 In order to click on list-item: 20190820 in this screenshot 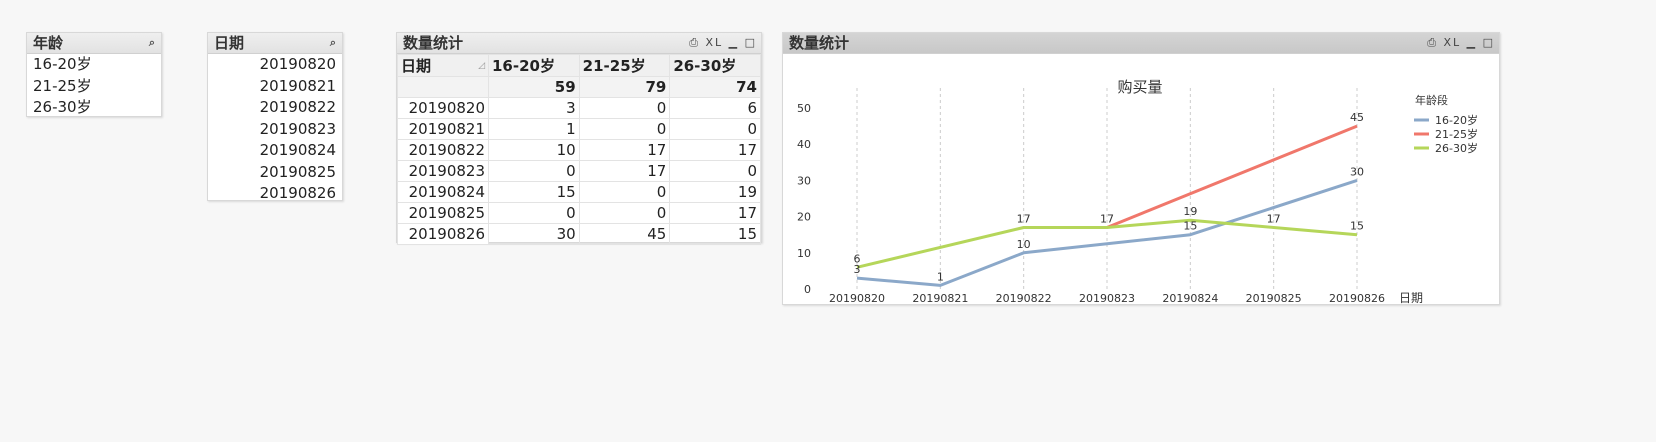, I will do `click(275, 65)`.